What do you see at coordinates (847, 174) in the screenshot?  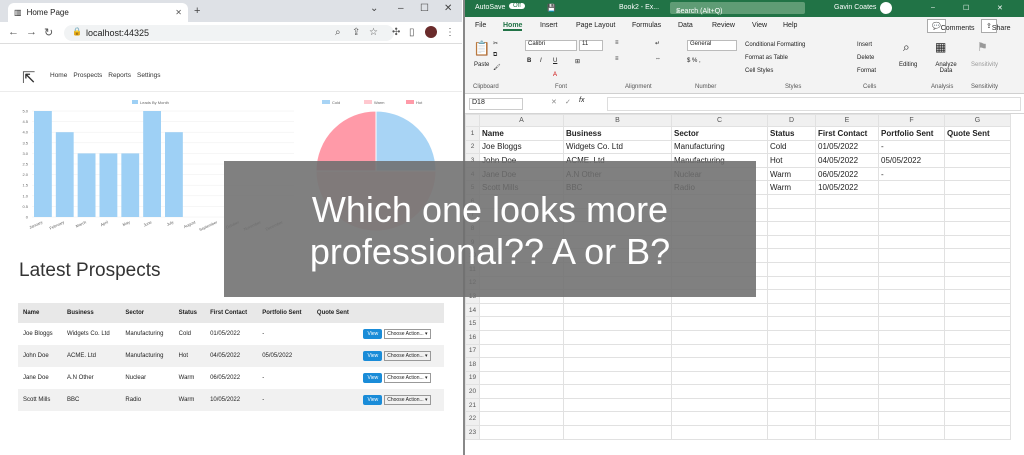 I see `cell: 06/05/2022` at bounding box center [847, 174].